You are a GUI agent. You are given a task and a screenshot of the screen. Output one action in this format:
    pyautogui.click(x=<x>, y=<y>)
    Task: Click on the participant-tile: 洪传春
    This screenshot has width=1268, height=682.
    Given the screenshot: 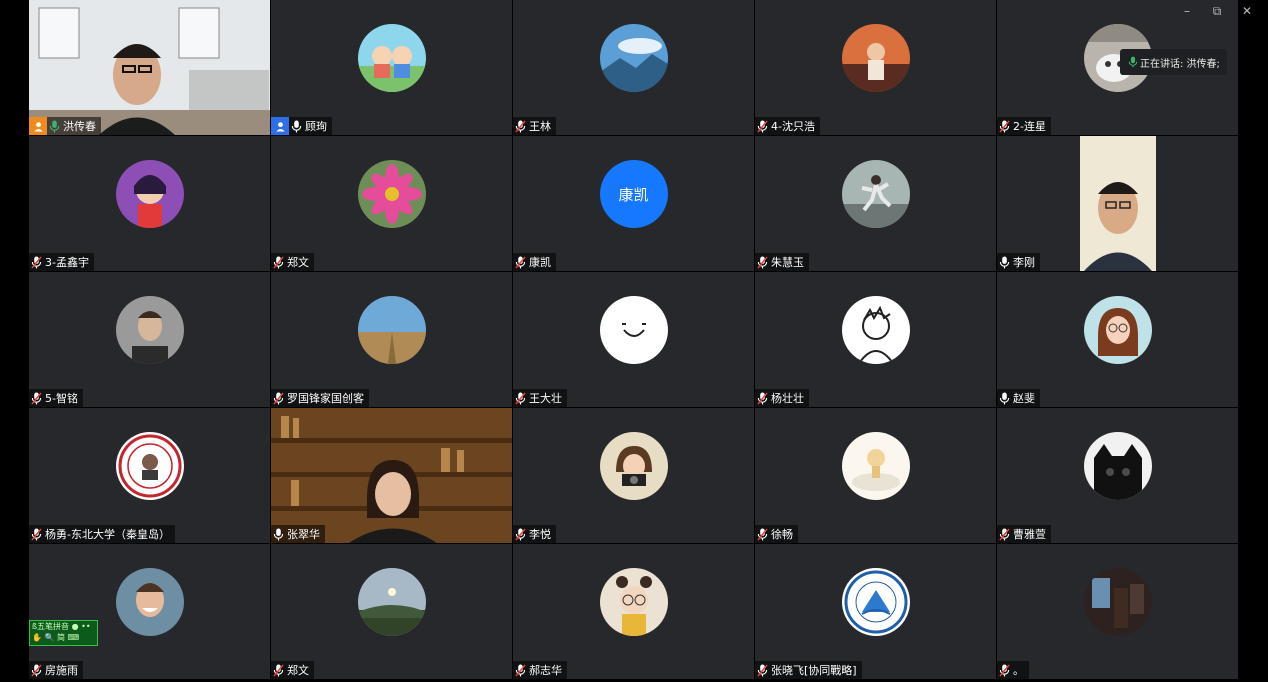 What is the action you would take?
    pyautogui.click(x=149, y=67)
    